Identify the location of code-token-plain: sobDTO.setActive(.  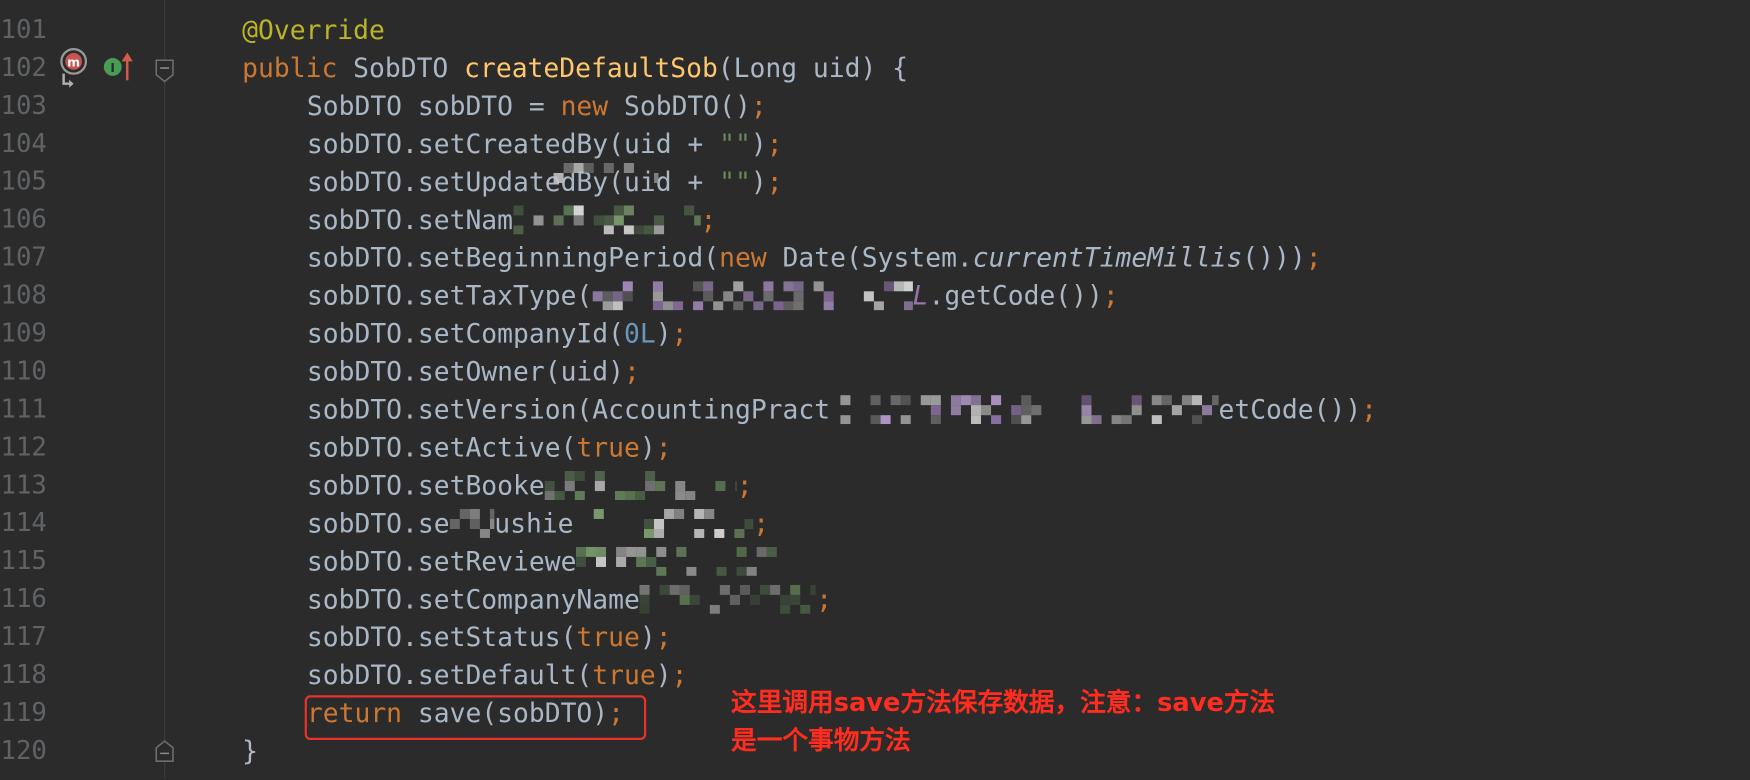
(441, 447).